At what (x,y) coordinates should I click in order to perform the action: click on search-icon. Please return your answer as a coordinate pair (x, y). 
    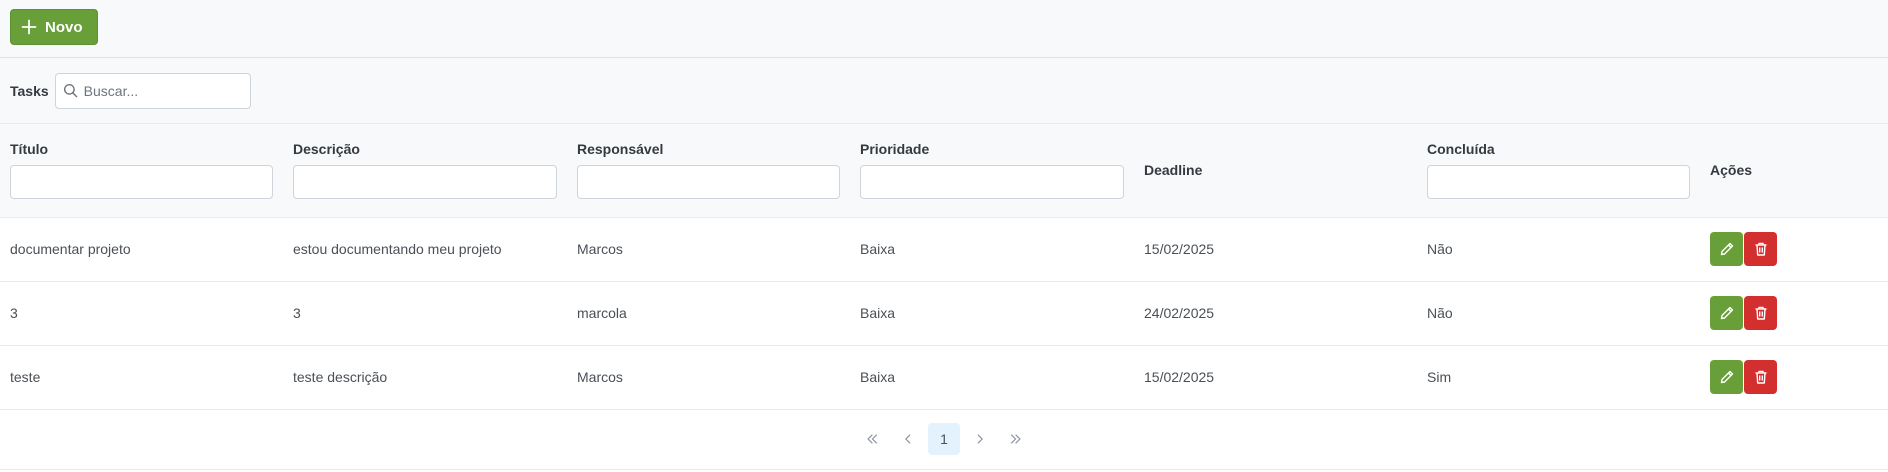
    Looking at the image, I should click on (70, 90).